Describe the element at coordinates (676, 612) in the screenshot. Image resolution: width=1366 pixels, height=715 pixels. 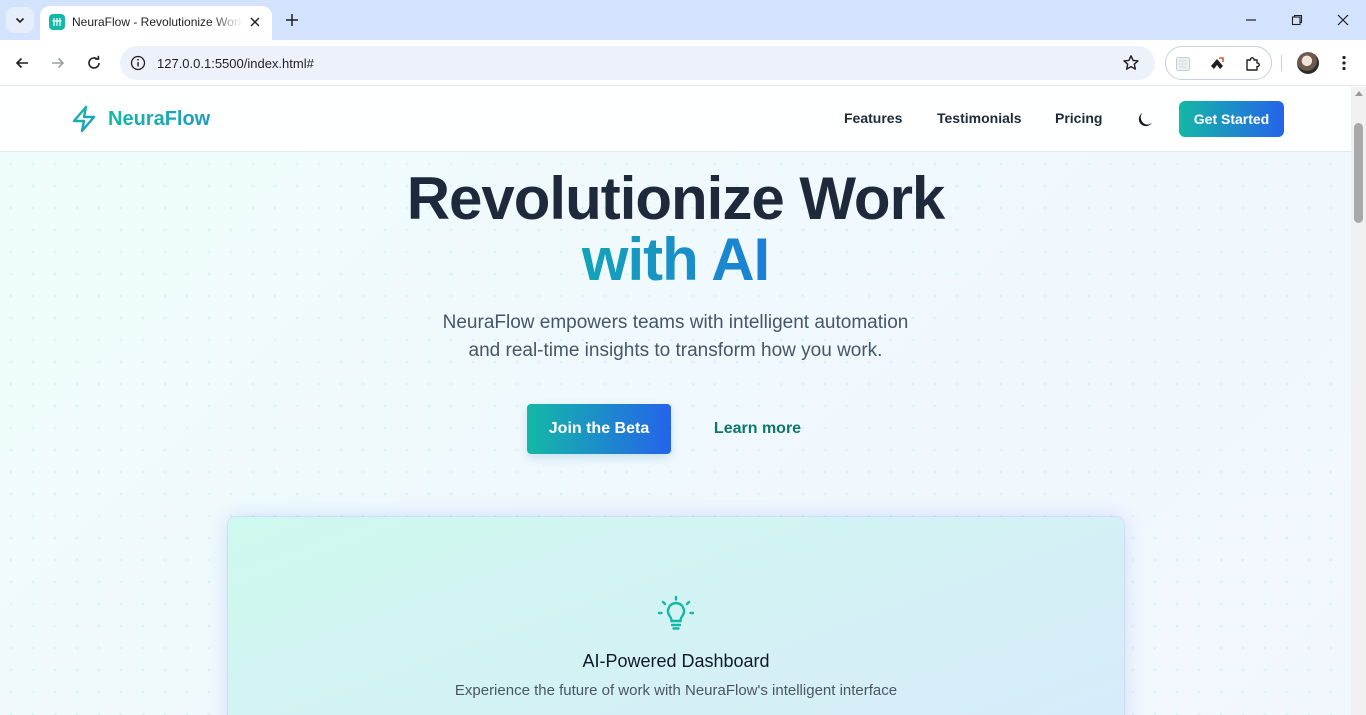
I see `lightbulb-icon` at that location.